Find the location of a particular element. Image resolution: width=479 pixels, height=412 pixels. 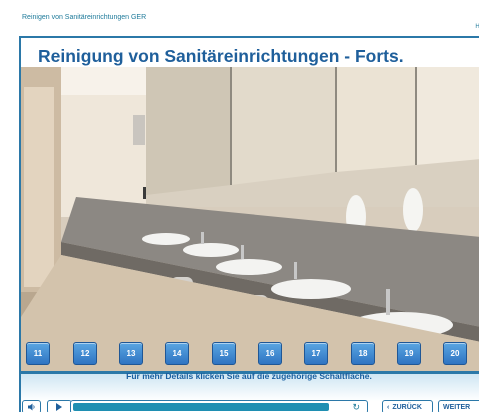

replay-icon: ↻ is located at coordinates (356, 407).